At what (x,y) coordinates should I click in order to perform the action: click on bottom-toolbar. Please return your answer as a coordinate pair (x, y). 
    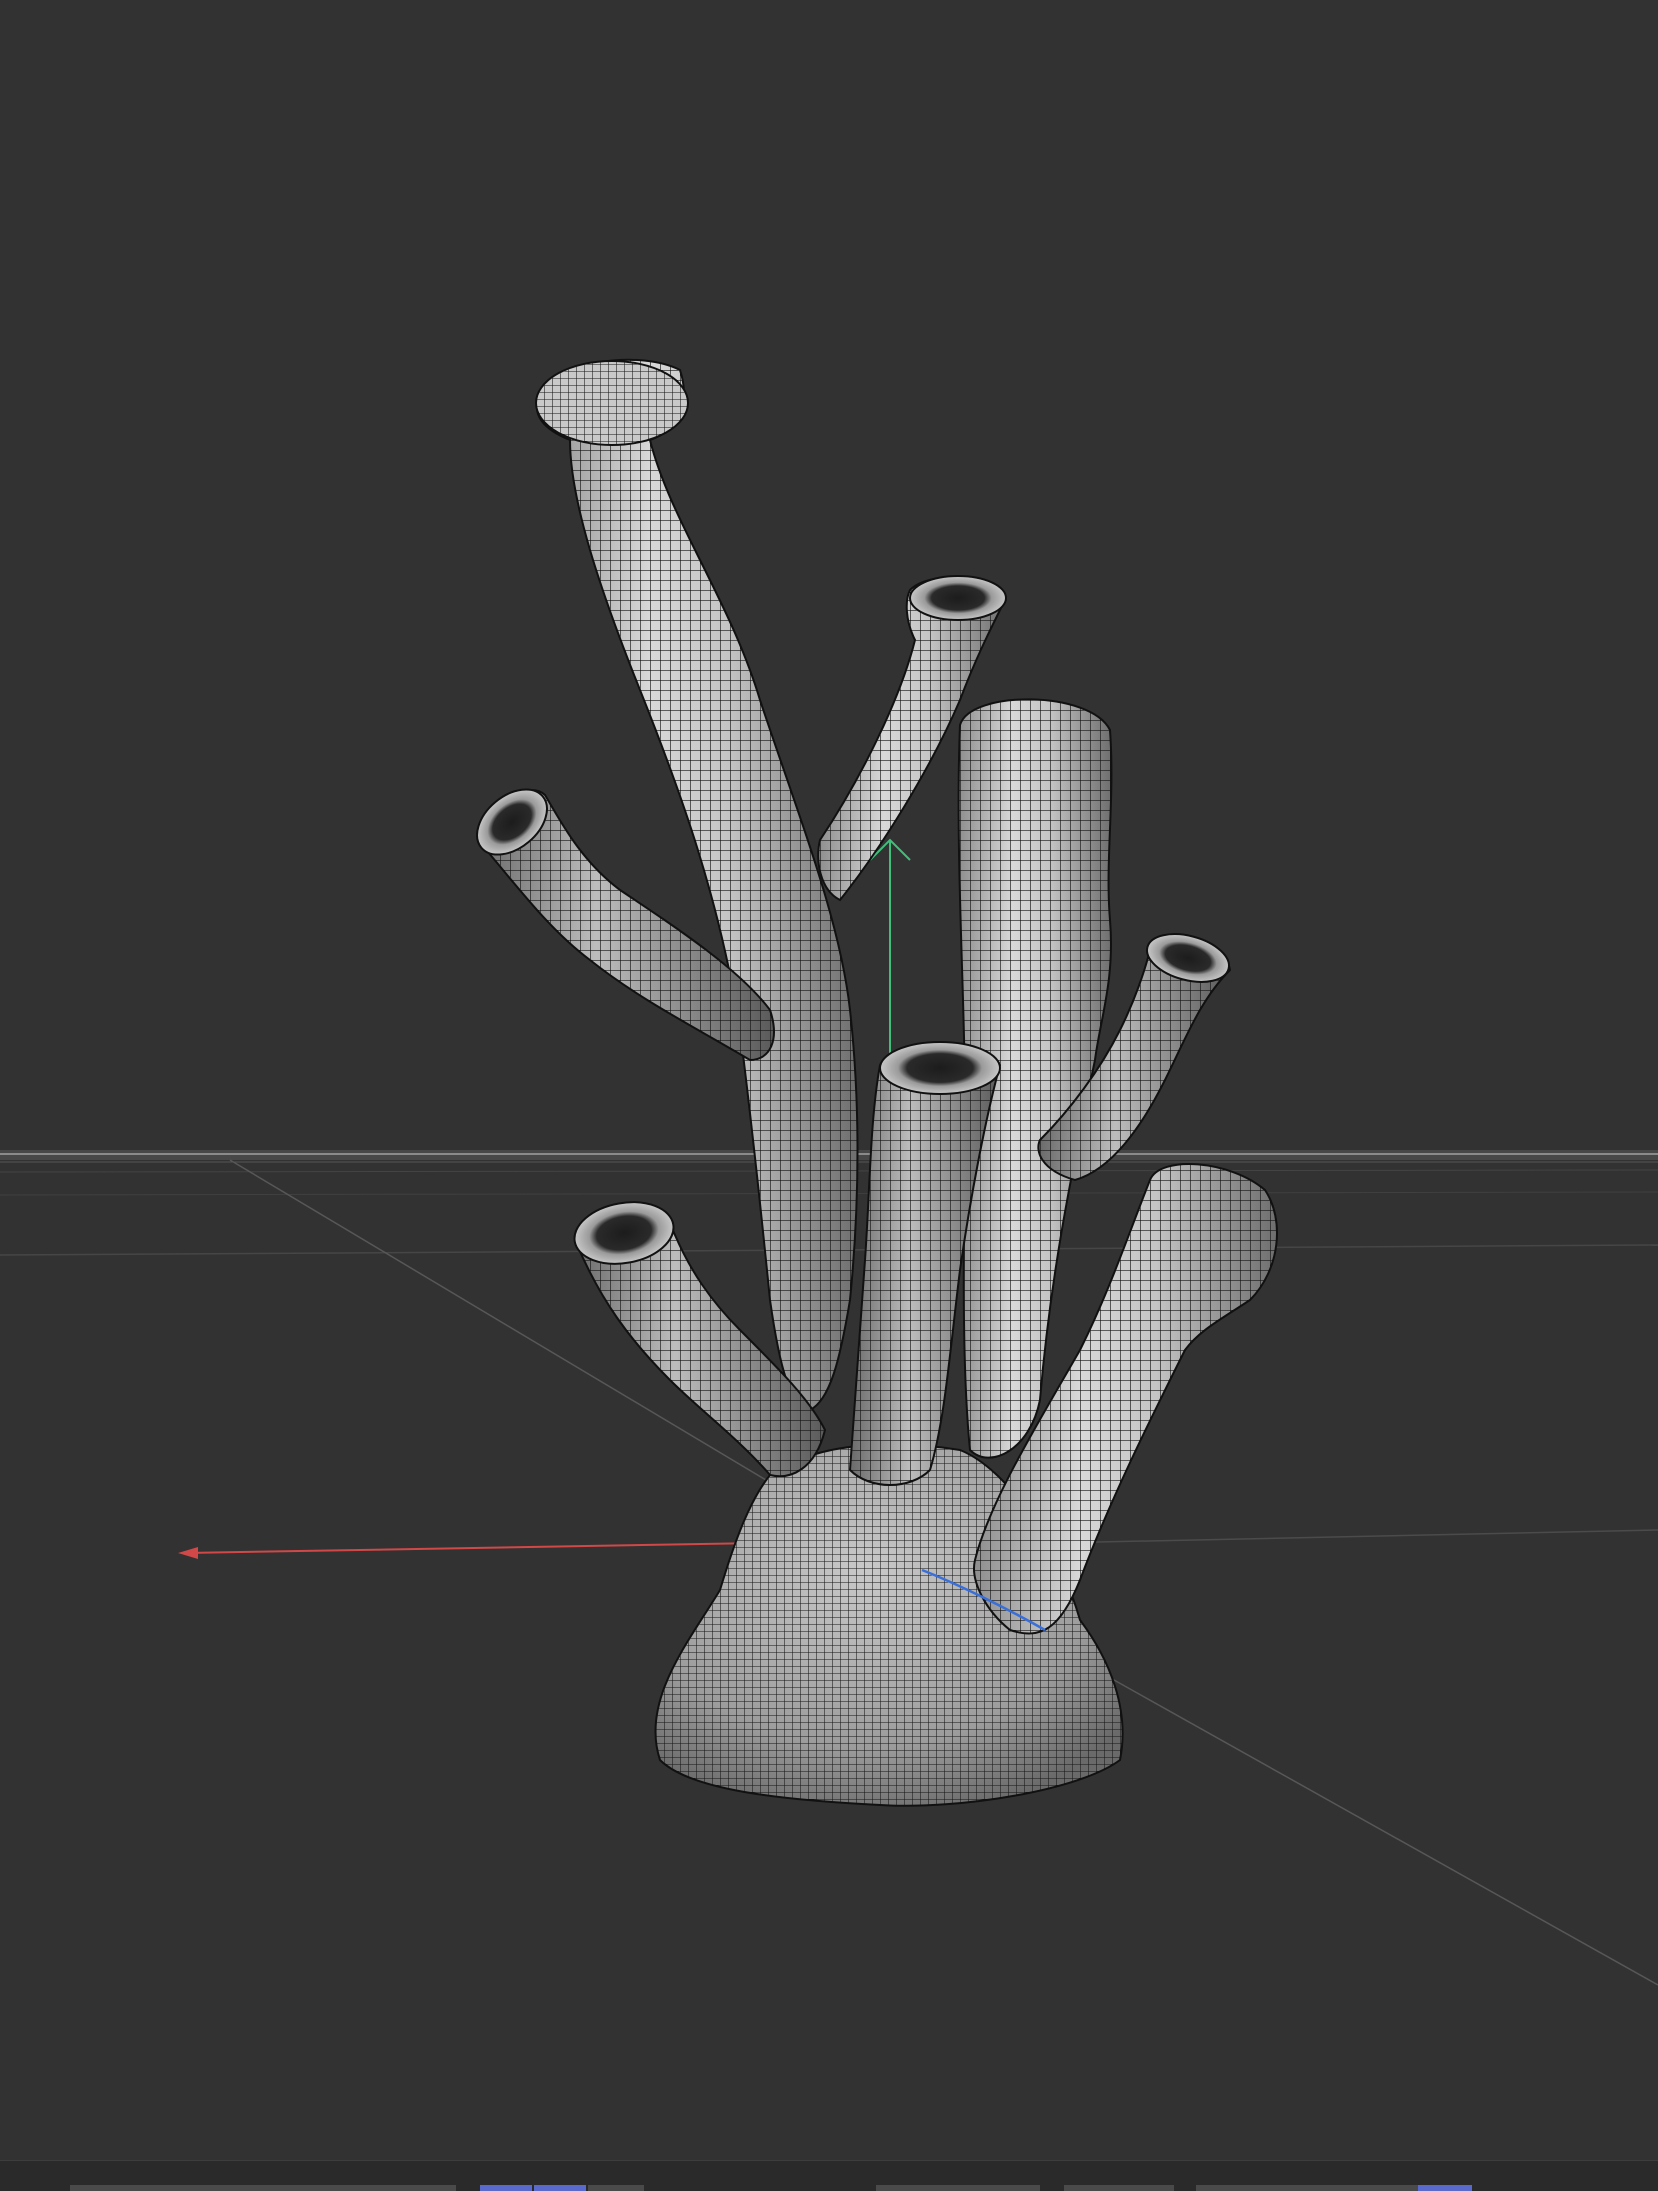
    Looking at the image, I should click on (829, 2175).